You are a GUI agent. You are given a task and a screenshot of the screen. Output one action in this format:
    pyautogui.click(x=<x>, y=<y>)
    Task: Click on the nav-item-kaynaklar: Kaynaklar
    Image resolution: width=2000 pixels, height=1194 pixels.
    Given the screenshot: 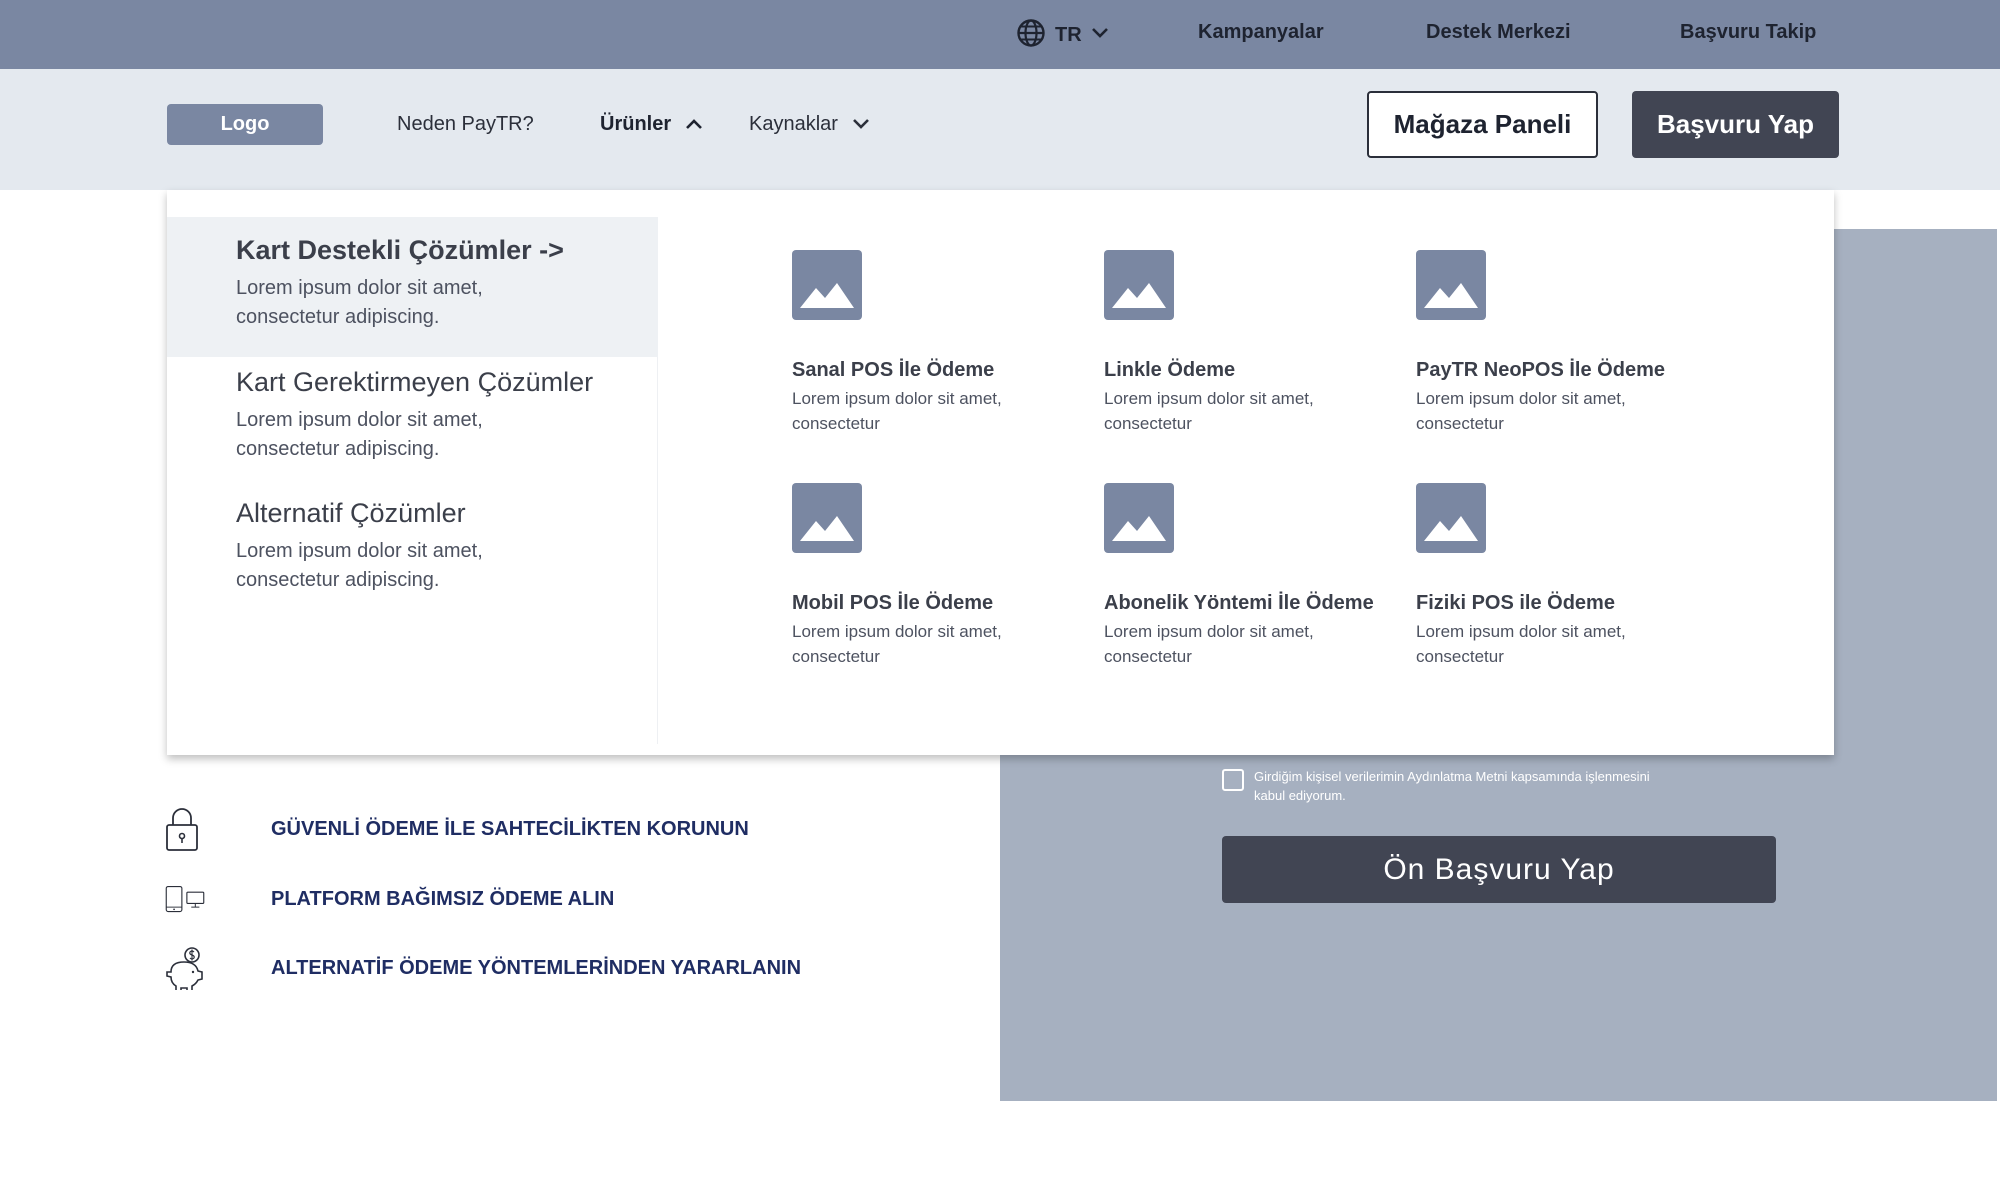 What is the action you would take?
    pyautogui.click(x=809, y=124)
    